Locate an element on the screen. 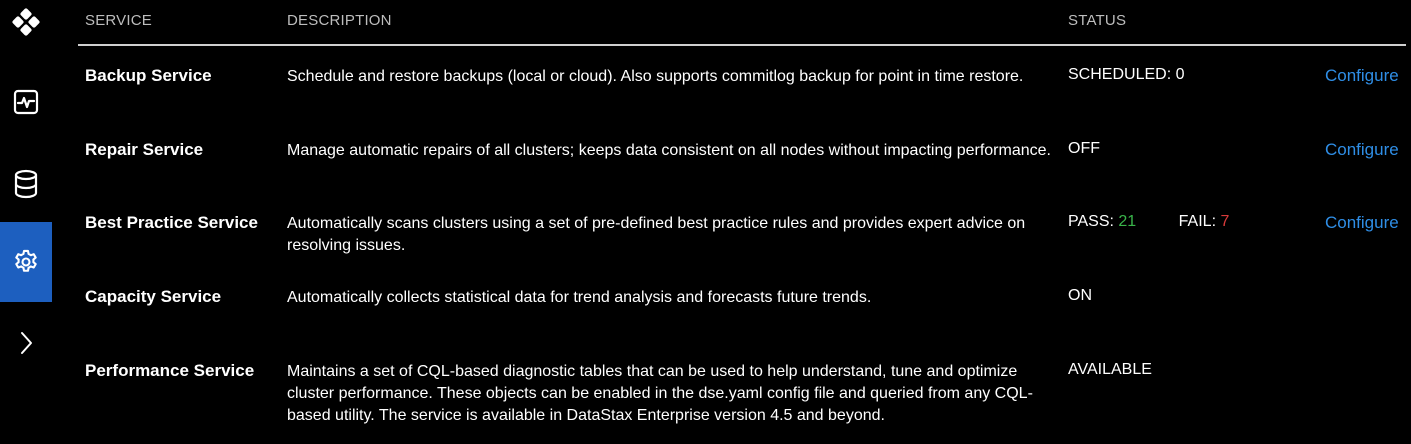 The image size is (1411, 444). logo-icon is located at coordinates (26, 22).